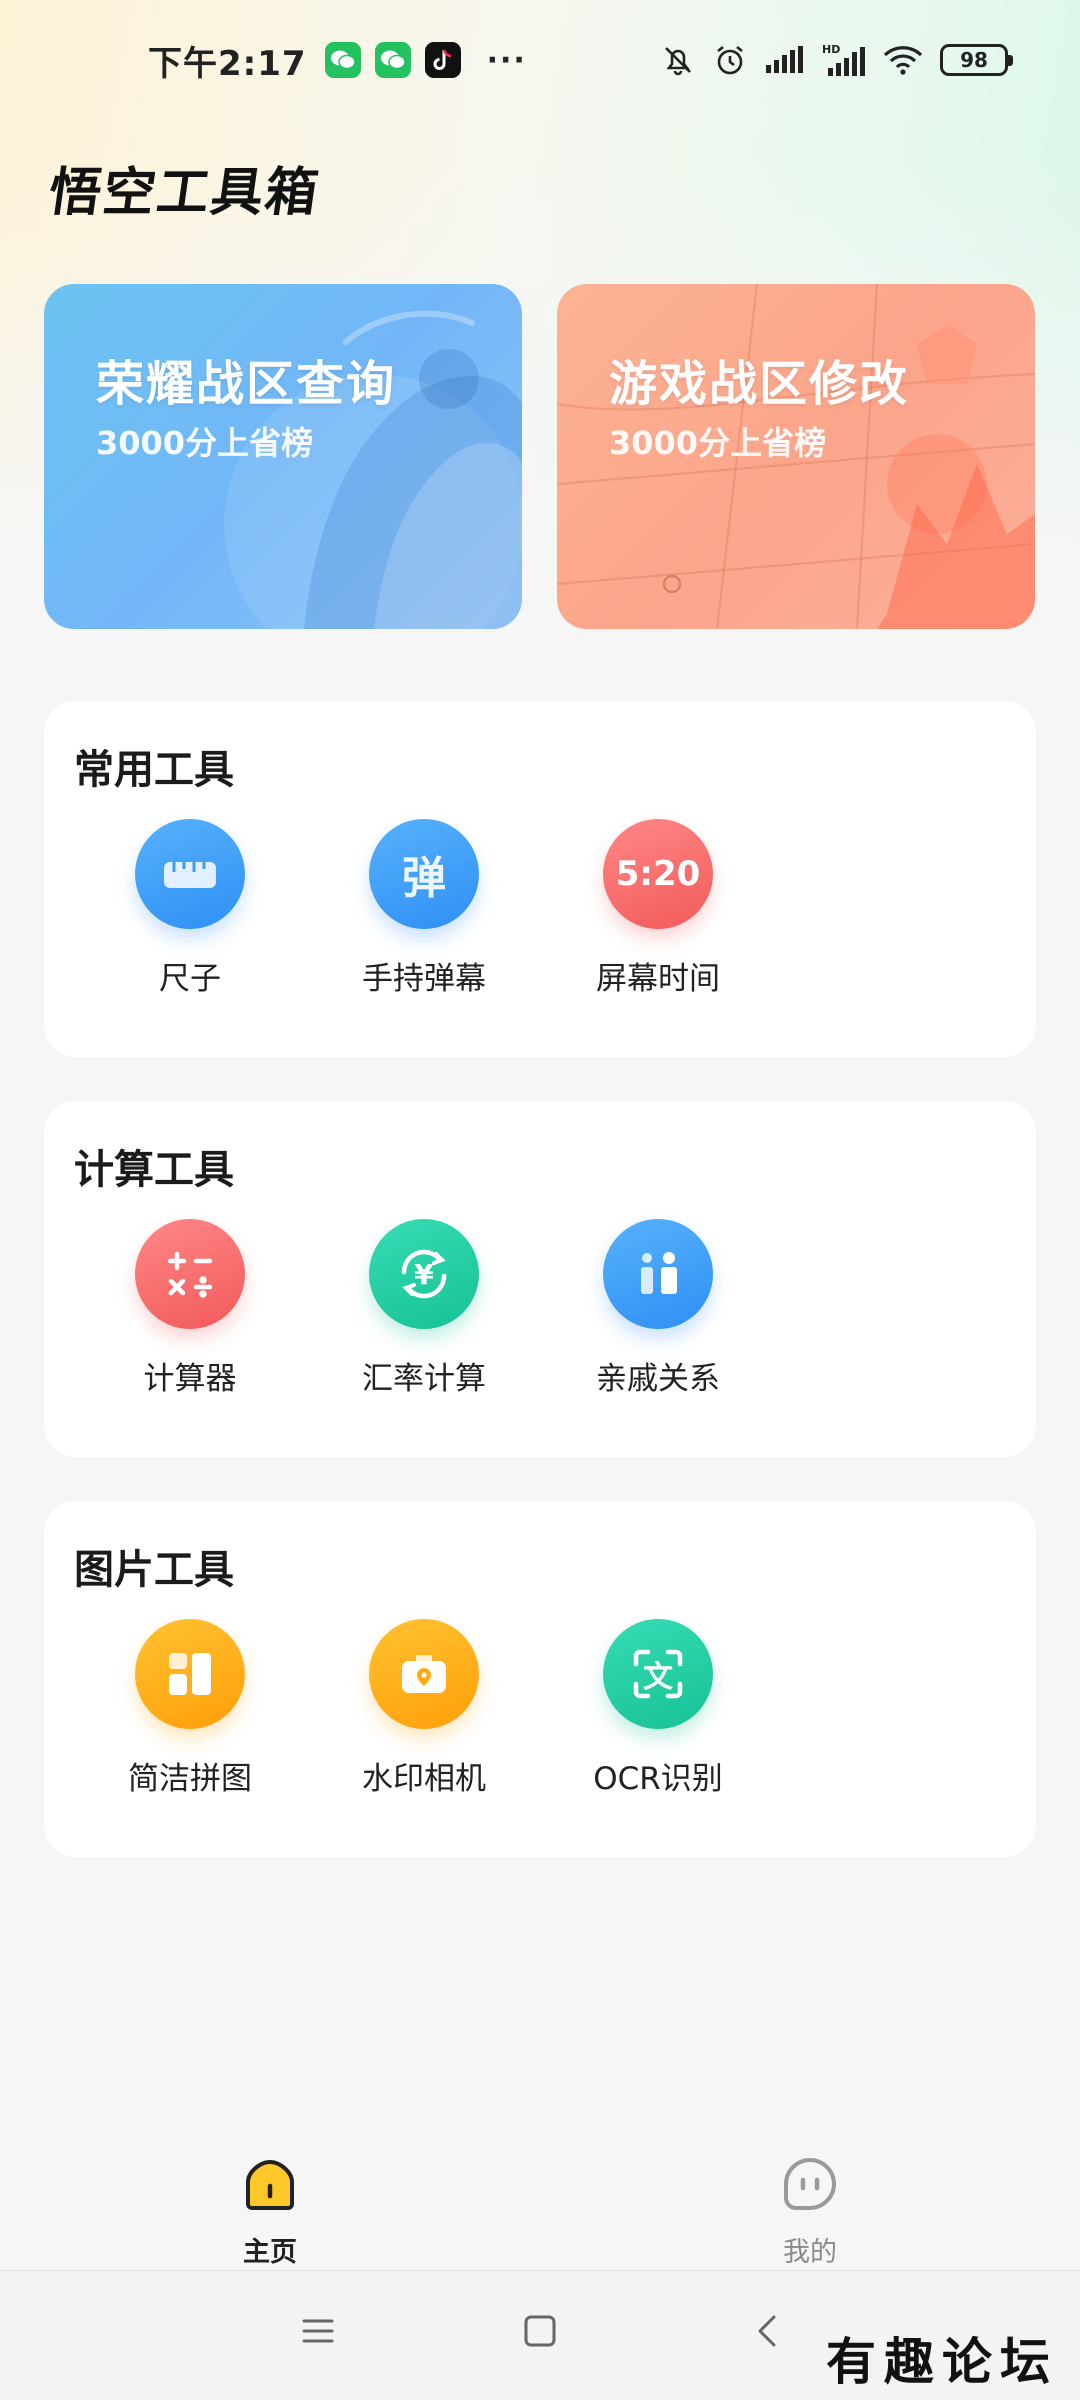 The image size is (1080, 2400). I want to click on bottom-nav: 主页 我的, so click(540, 2200).